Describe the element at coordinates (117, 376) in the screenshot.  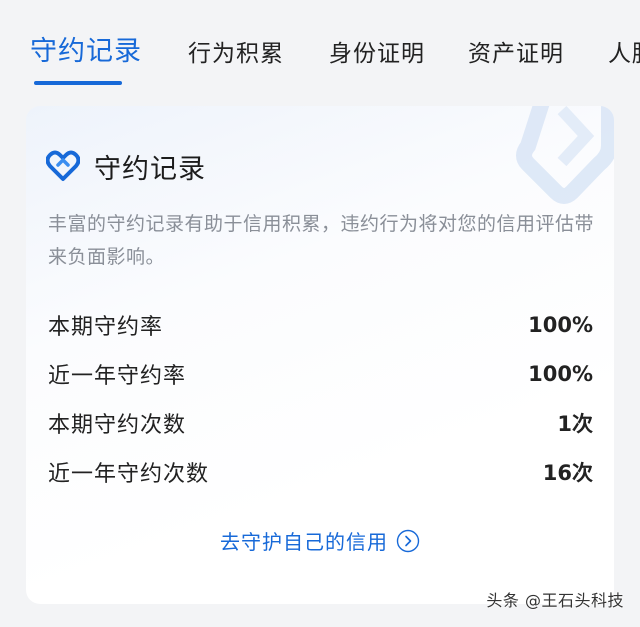
I see `stat-label: 近一年守约率` at that location.